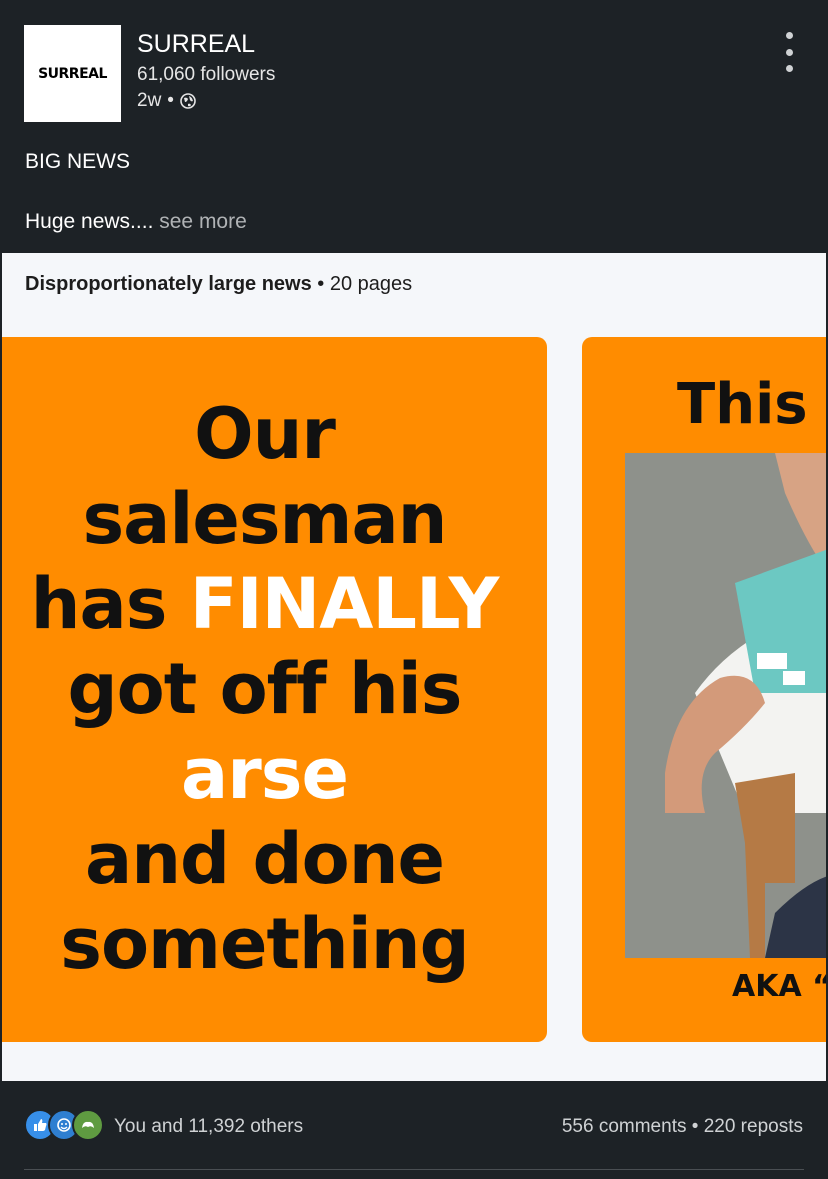  What do you see at coordinates (789, 52) in the screenshot?
I see `more-options-icon` at bounding box center [789, 52].